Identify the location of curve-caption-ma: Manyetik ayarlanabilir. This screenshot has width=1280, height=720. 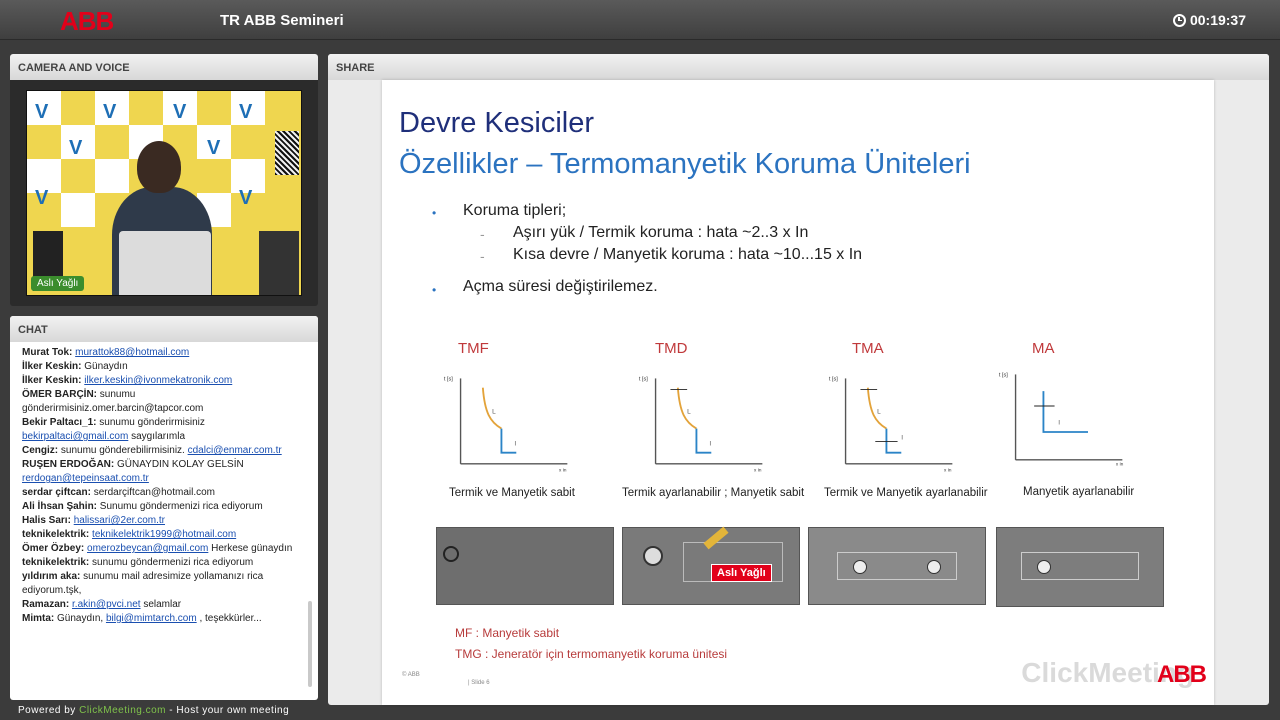
(1079, 492).